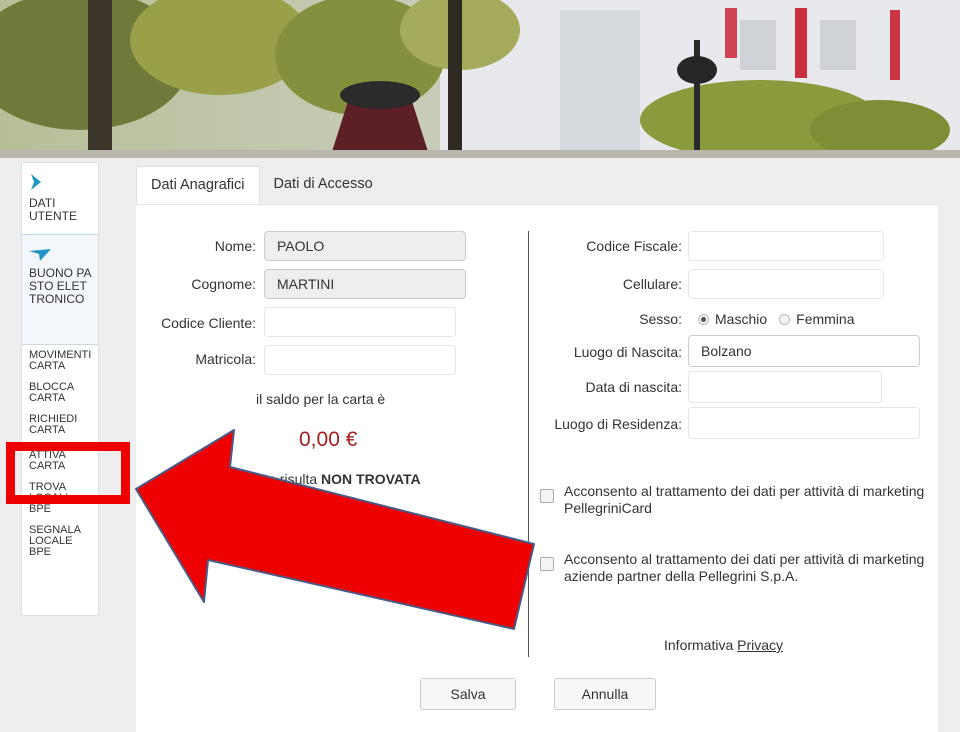  What do you see at coordinates (825, 319) in the screenshot?
I see `radio-femmina-label: Femmina` at bounding box center [825, 319].